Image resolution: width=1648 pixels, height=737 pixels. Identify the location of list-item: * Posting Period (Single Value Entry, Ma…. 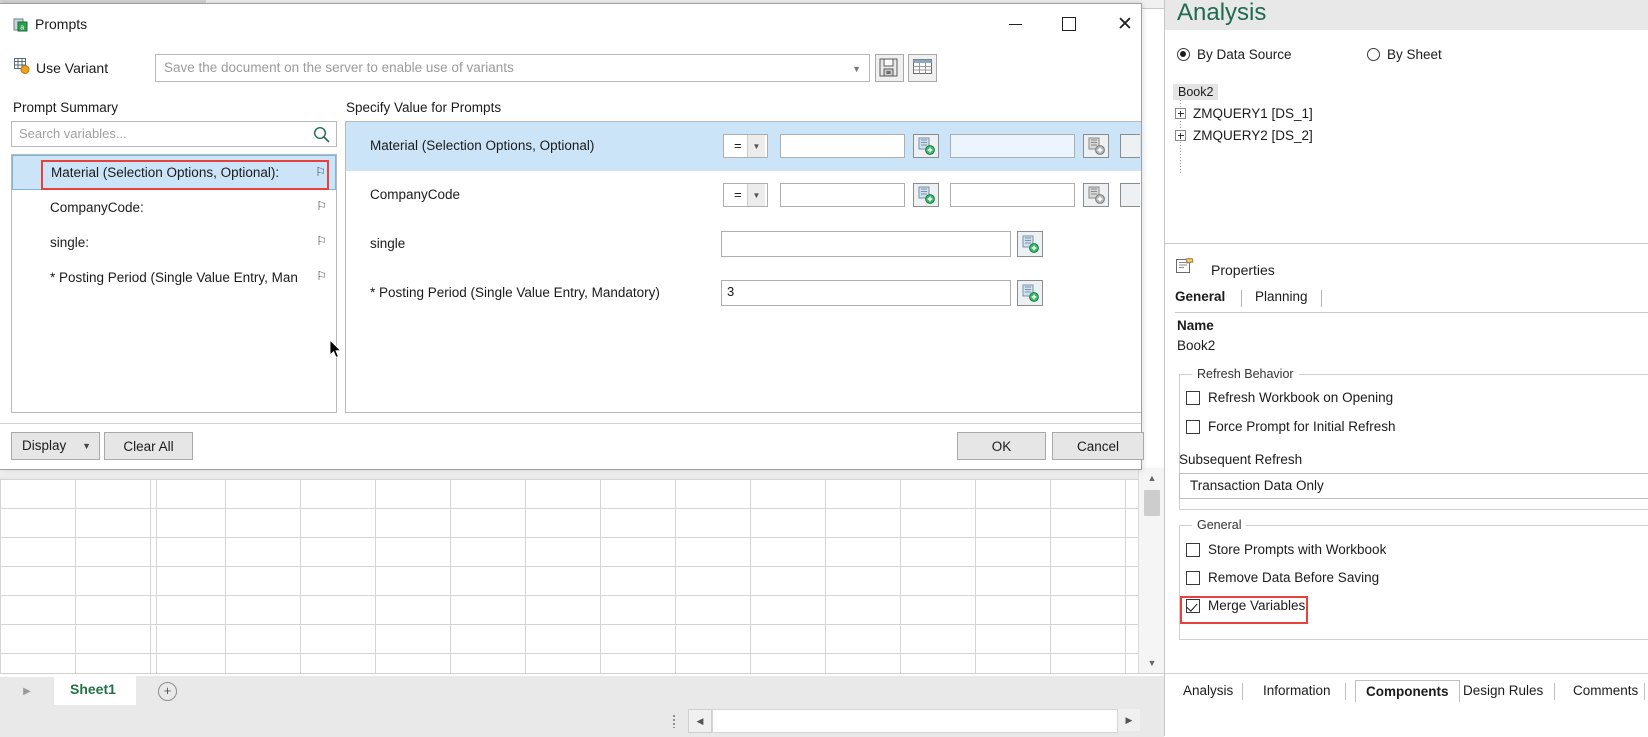
(174, 277).